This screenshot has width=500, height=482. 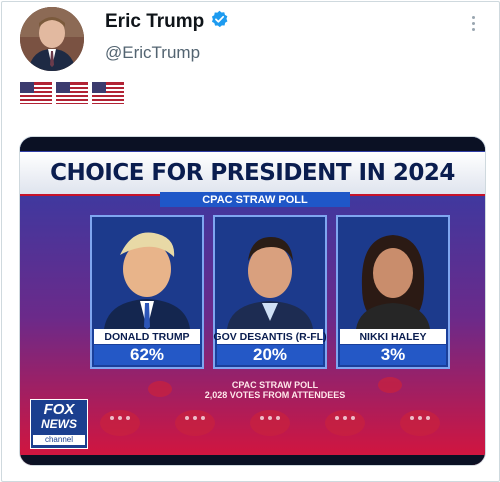 I want to click on candidate-panel: DONALD TRUMP 62%, so click(x=147, y=292).